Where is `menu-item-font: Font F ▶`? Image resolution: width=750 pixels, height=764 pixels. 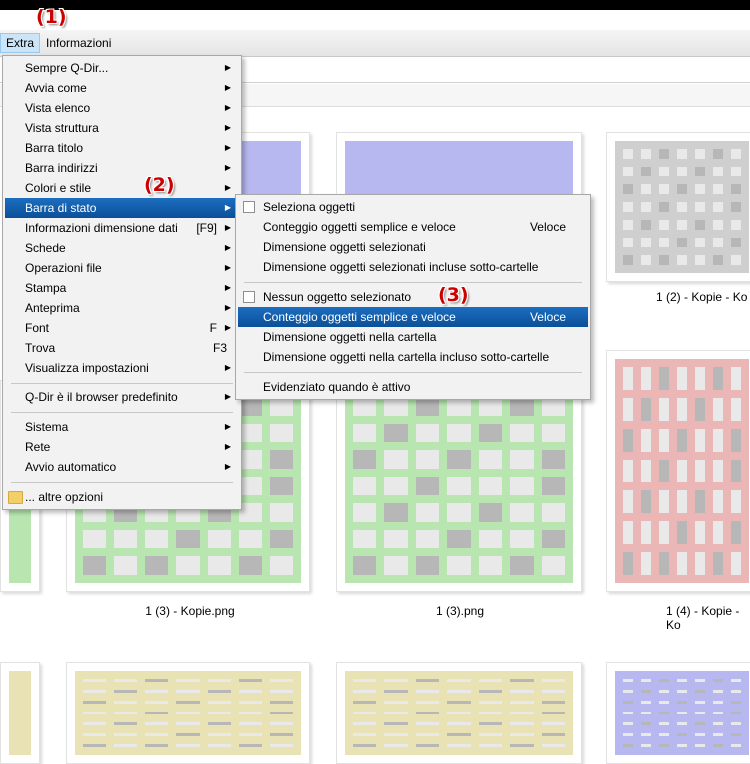 menu-item-font: Font F ▶ is located at coordinates (122, 328).